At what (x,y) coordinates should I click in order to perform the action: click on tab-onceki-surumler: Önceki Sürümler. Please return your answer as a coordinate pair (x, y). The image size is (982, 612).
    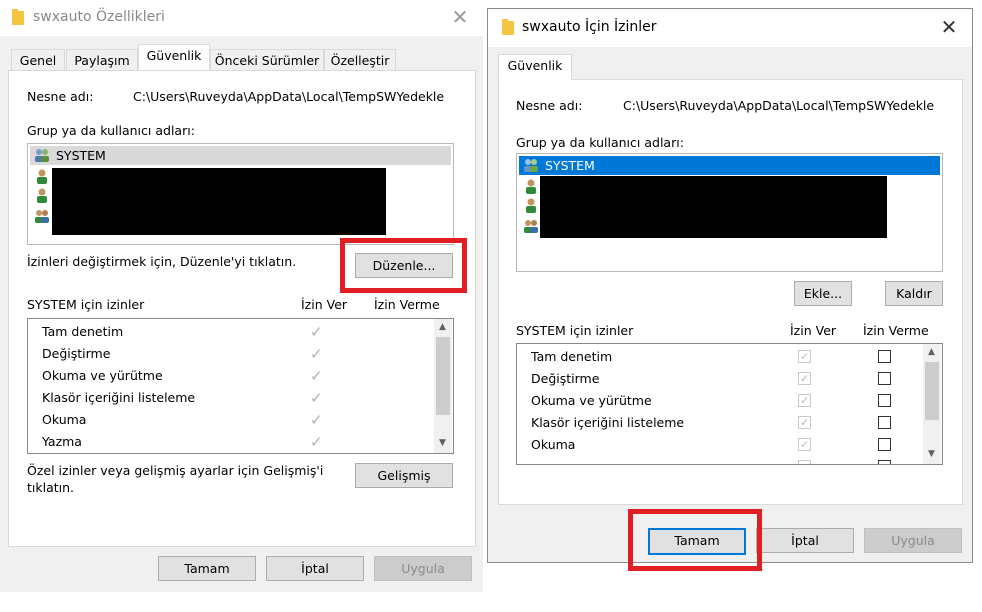
    Looking at the image, I should click on (267, 60).